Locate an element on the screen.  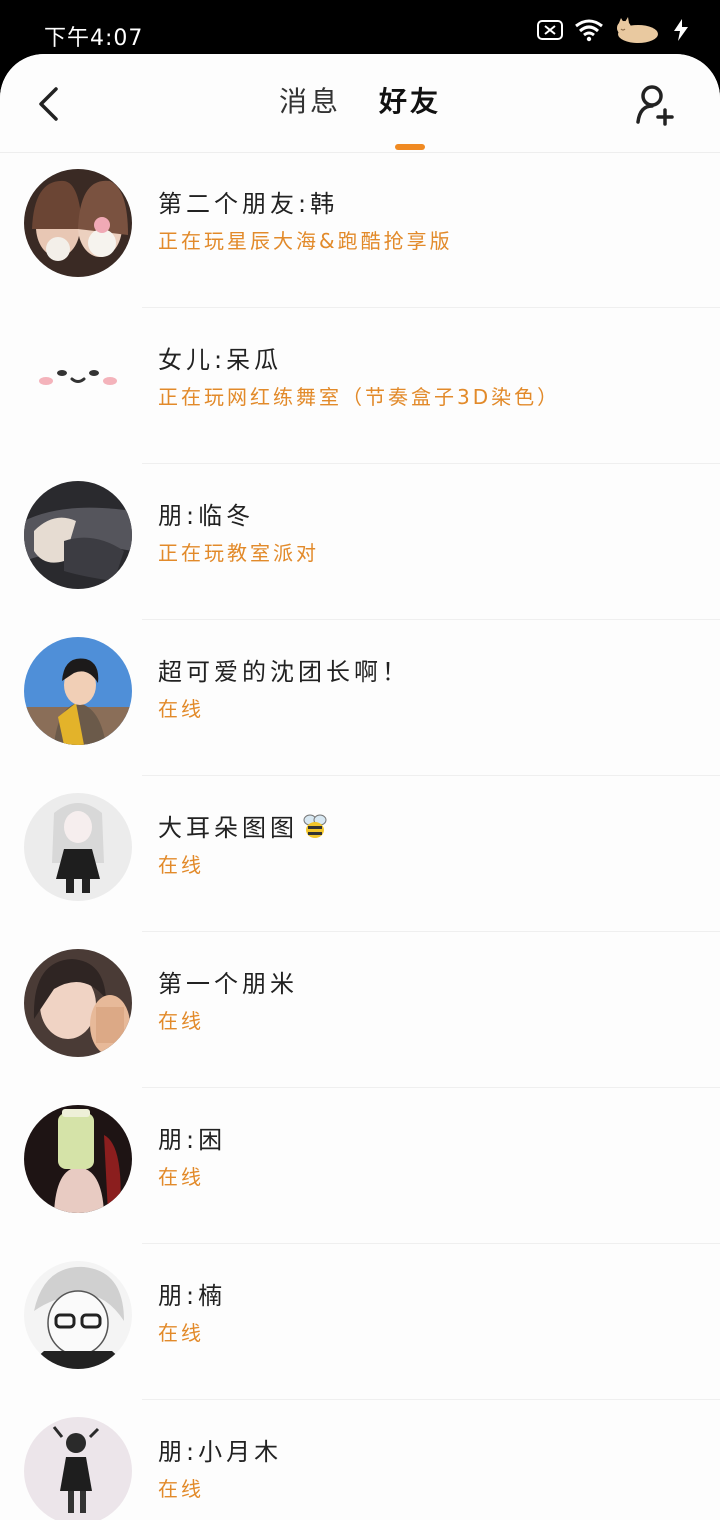
friend-name: 超可爱的沈团长啊！ is located at coordinates (284, 672).